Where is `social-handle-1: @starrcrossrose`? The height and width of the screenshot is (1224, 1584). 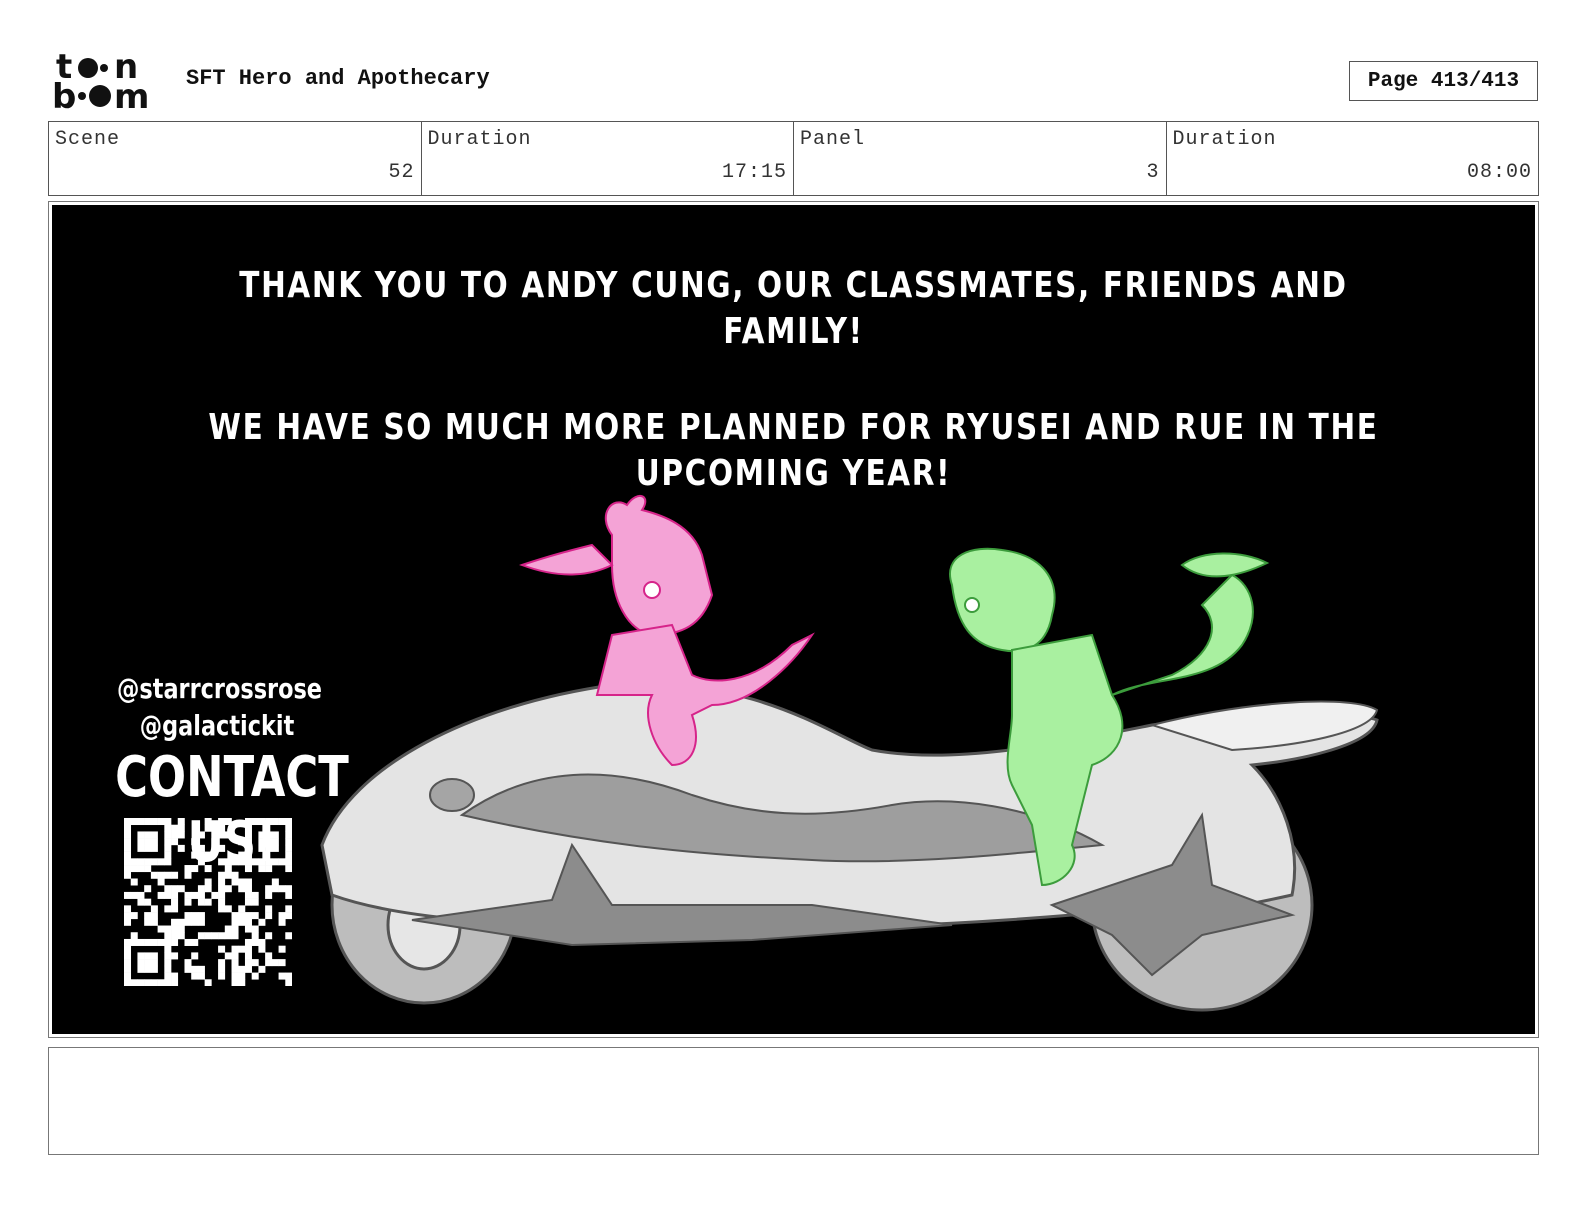 social-handle-1: @starrcrossrose is located at coordinates (219, 688).